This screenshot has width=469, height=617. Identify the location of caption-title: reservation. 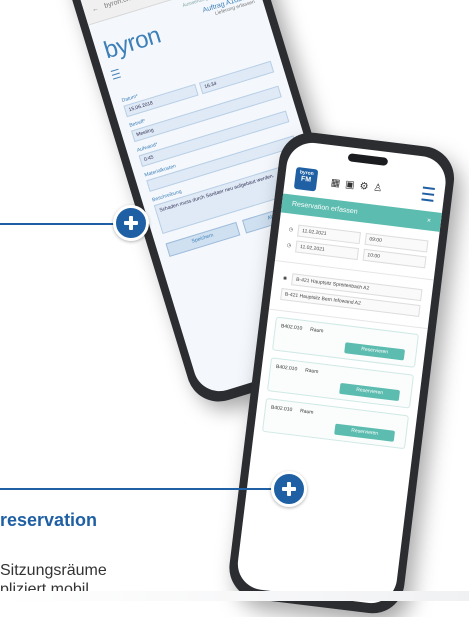
(49, 520).